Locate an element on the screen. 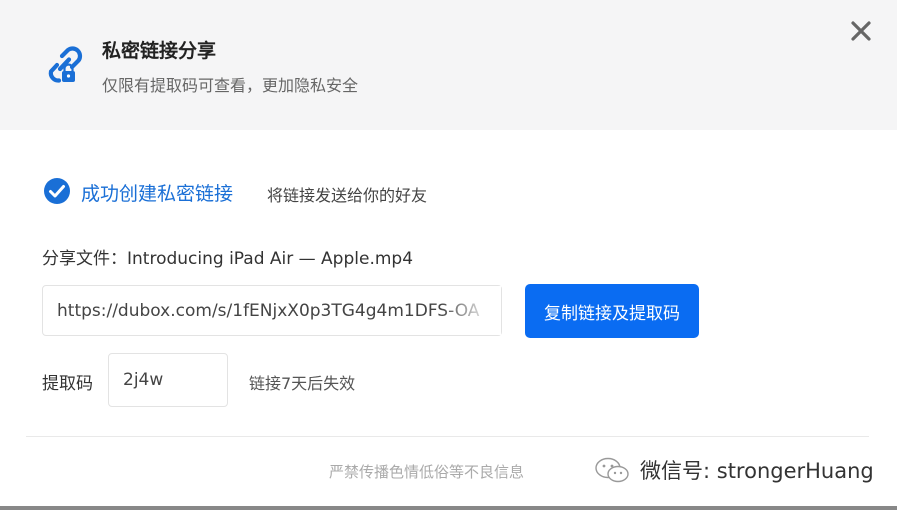  extract-code-field is located at coordinates (168, 380).